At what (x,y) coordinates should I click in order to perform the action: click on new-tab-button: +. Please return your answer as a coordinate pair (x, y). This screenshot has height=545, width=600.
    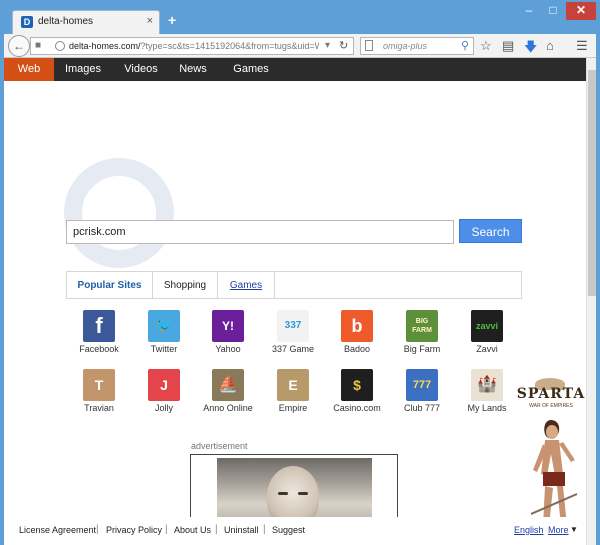
    Looking at the image, I should click on (172, 20).